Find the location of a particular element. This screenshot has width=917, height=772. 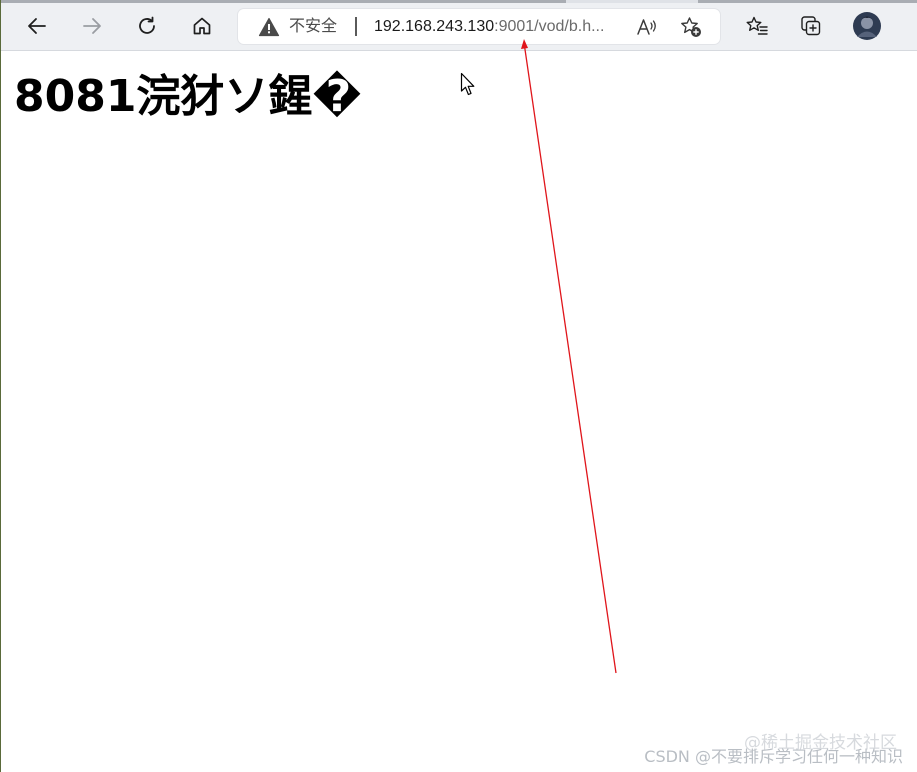

forward-button is located at coordinates (92, 26).